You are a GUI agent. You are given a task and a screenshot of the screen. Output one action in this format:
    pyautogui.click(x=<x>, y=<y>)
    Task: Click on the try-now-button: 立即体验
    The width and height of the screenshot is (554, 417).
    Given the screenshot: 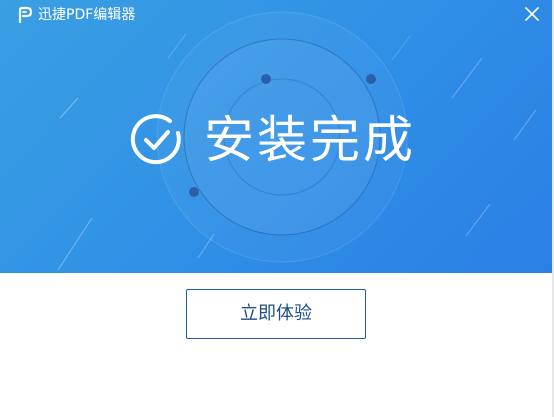 What is the action you would take?
    pyautogui.click(x=276, y=314)
    